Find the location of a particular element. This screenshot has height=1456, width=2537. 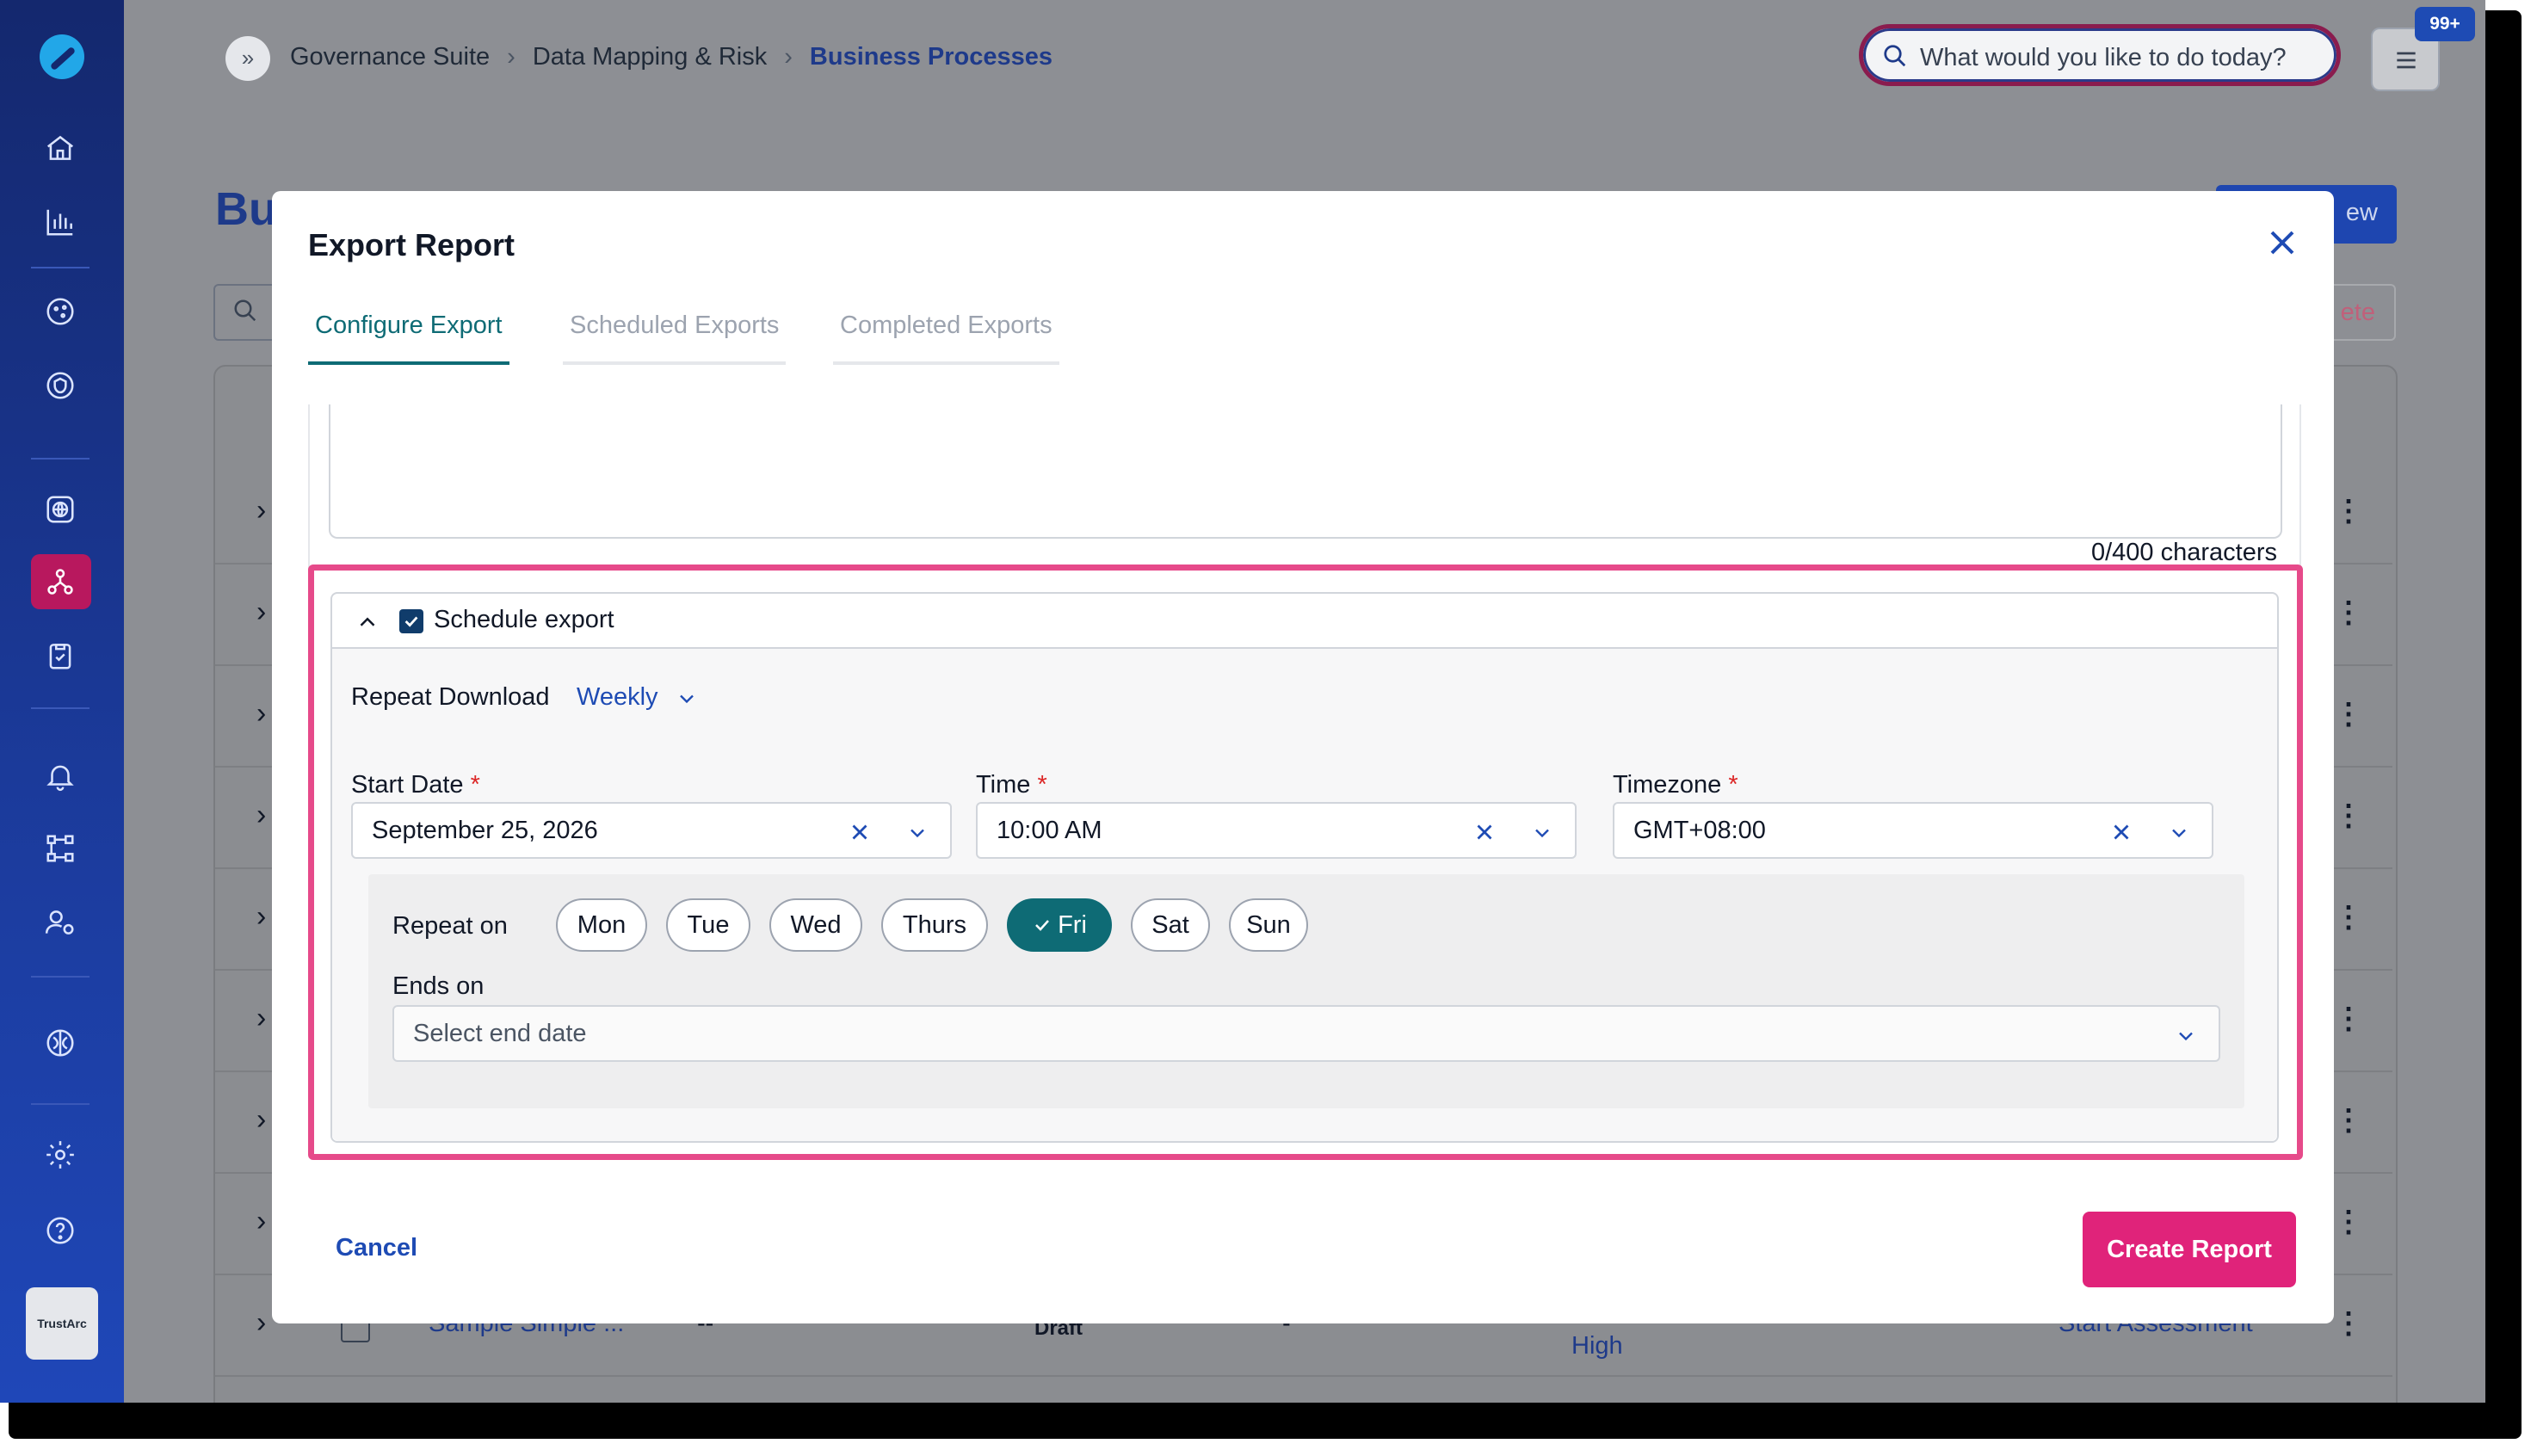

day-toggle-sun: Sun is located at coordinates (1268, 925).